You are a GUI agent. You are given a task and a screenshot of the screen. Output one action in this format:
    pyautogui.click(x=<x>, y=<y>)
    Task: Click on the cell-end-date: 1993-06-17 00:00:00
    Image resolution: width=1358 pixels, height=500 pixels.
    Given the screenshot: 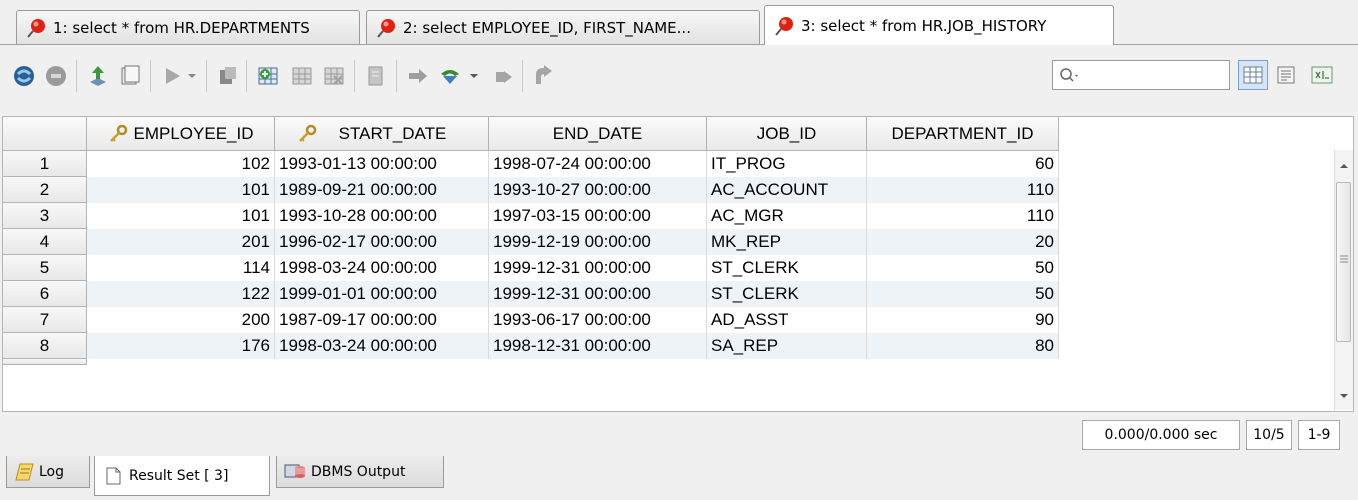 What is the action you would take?
    pyautogui.click(x=598, y=320)
    